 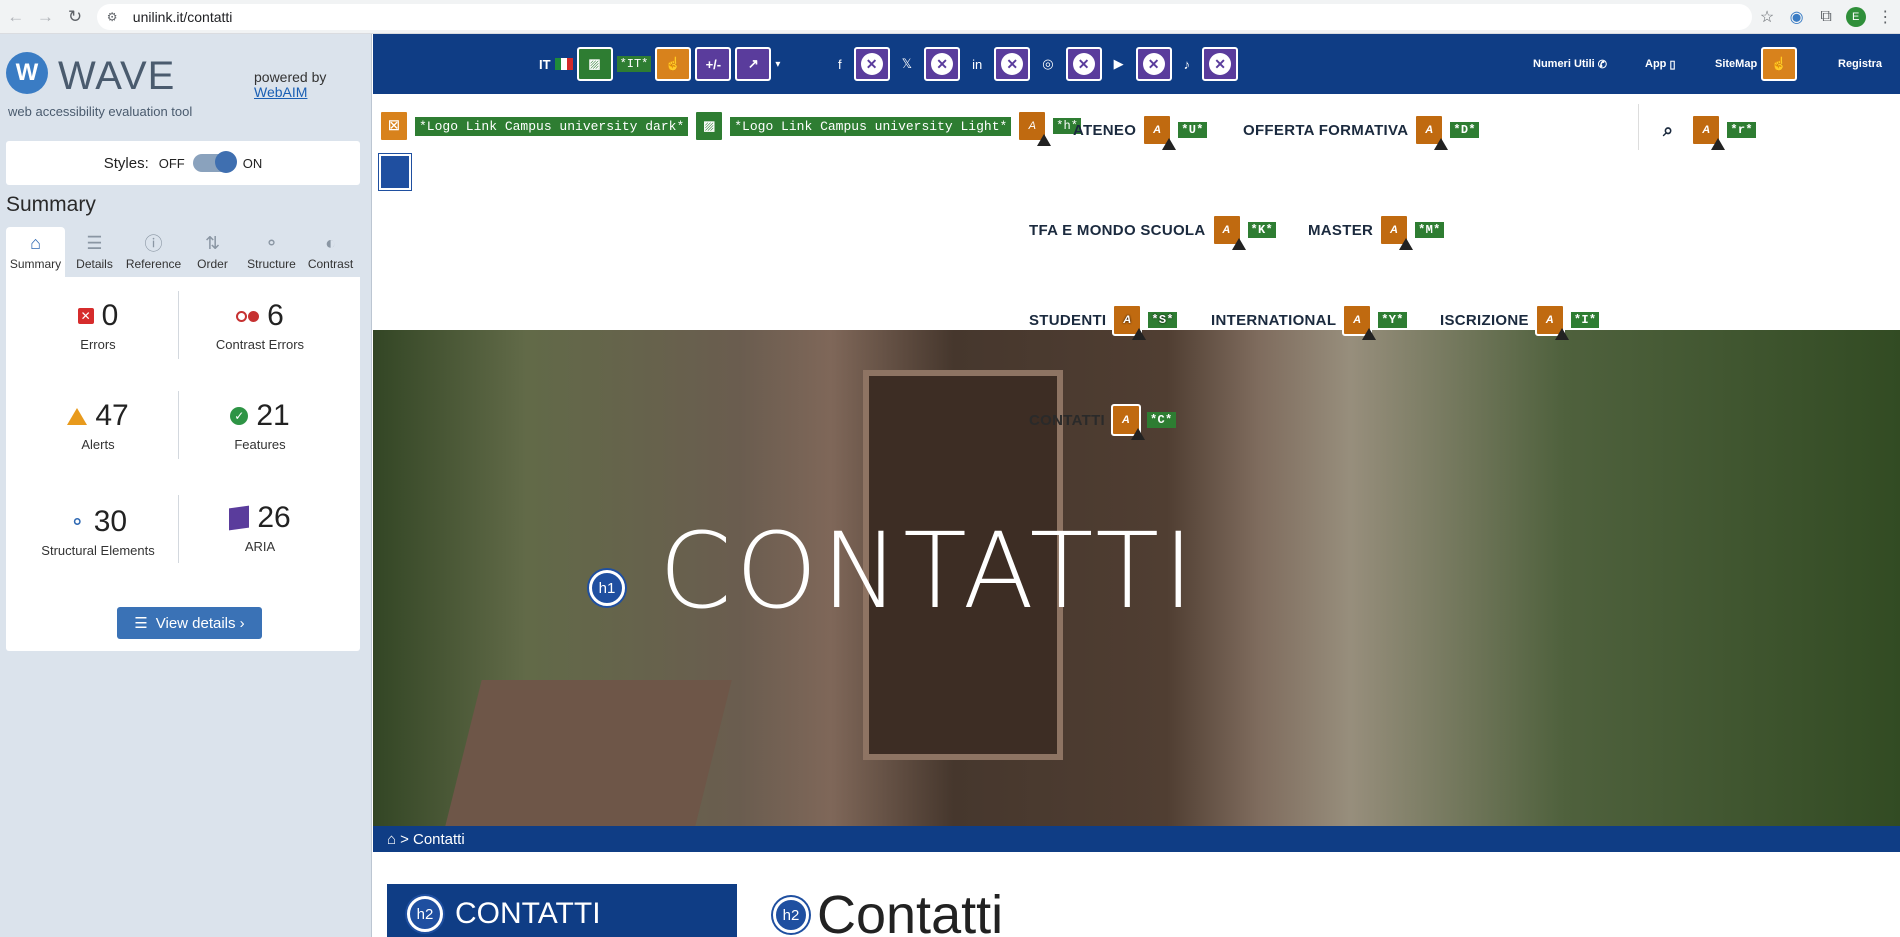 What do you see at coordinates (94, 264) in the screenshot?
I see `tab-label: Details` at bounding box center [94, 264].